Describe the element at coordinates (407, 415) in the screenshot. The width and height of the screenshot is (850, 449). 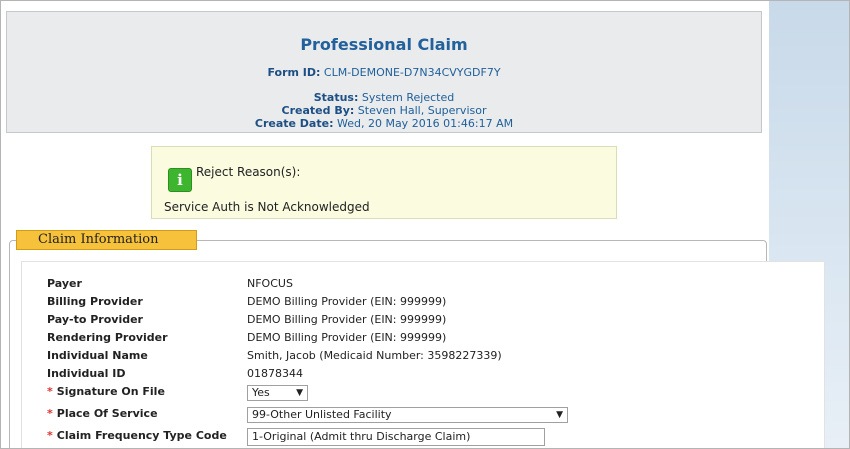
I see `place-of-service-select: 99-Other Unlisted Facility ▼` at that location.